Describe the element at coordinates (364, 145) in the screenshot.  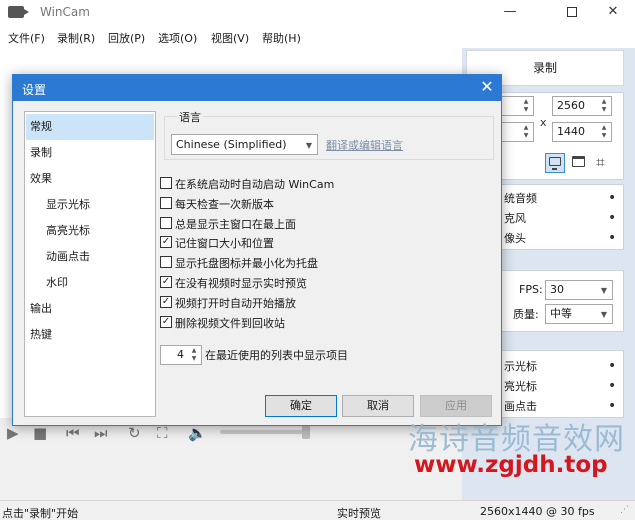
I see `translate-language-link: 翻译或编辑语言` at that location.